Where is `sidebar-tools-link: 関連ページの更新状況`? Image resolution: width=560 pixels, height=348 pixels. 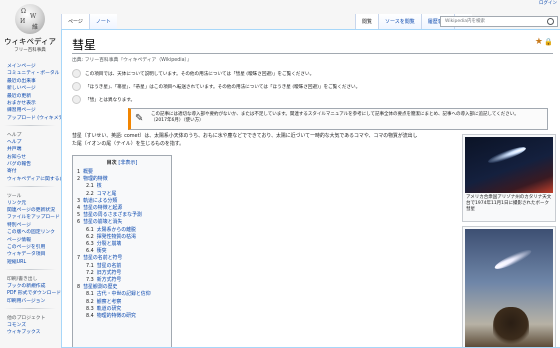
sidebar-tools-link: 関連ページの更新状況 is located at coordinates (33, 211).